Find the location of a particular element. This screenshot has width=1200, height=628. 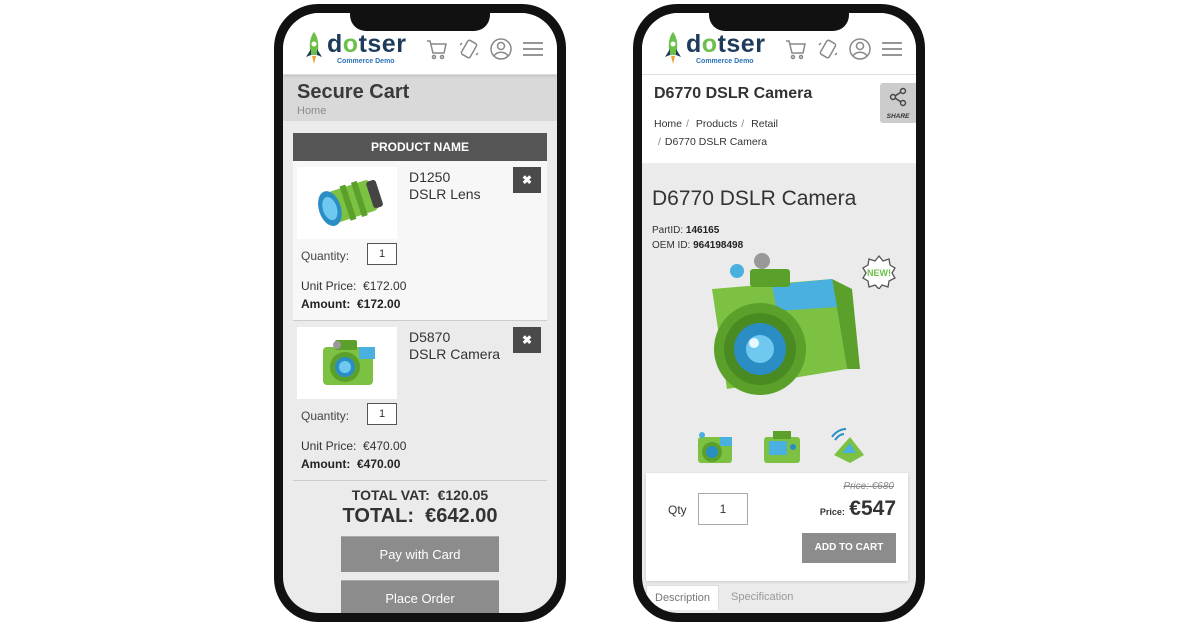

part-id: 146165 is located at coordinates (702, 230).